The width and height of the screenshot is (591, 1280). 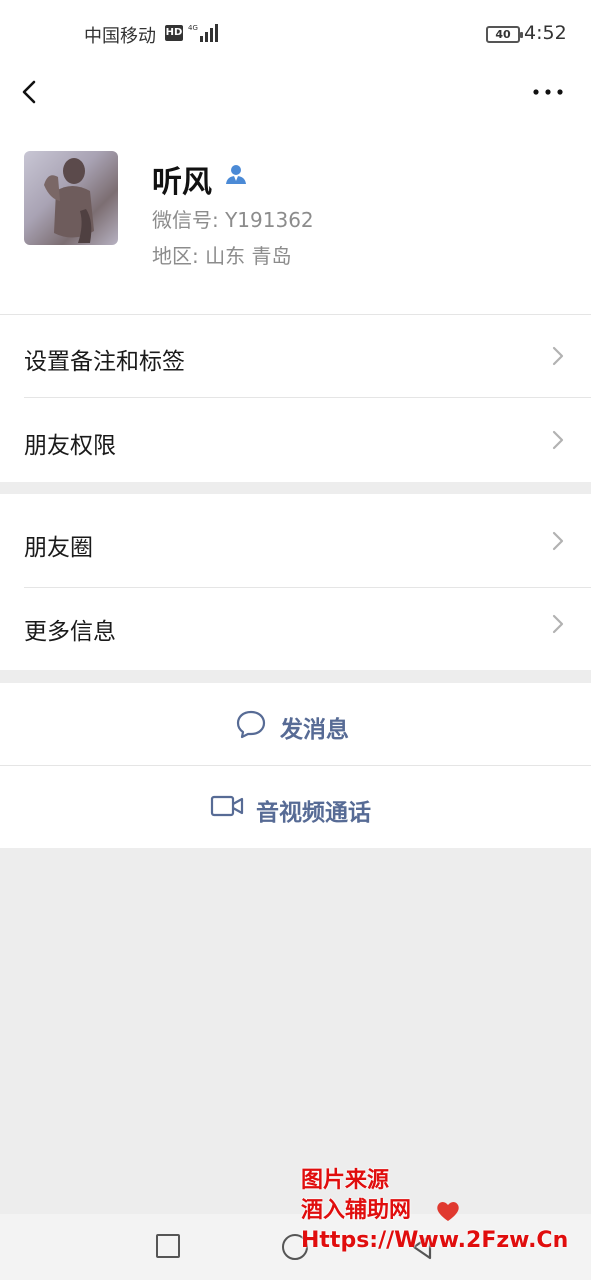 What do you see at coordinates (30, 92) in the screenshot?
I see `back-arrow-icon` at bounding box center [30, 92].